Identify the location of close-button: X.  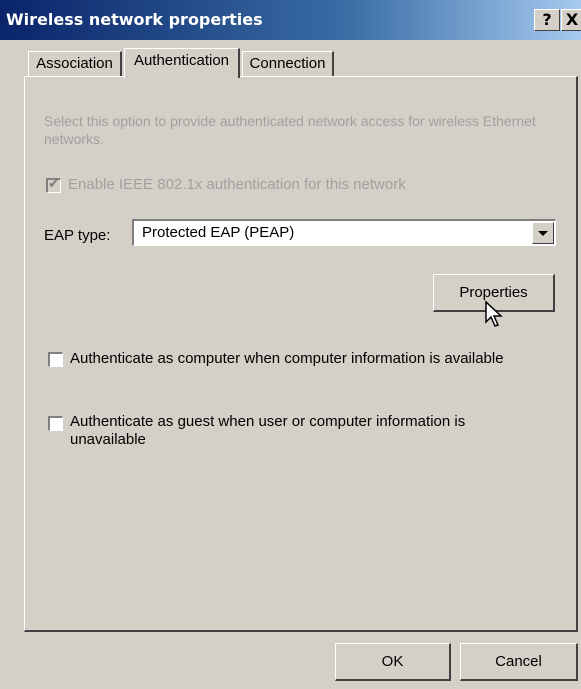
(571, 20).